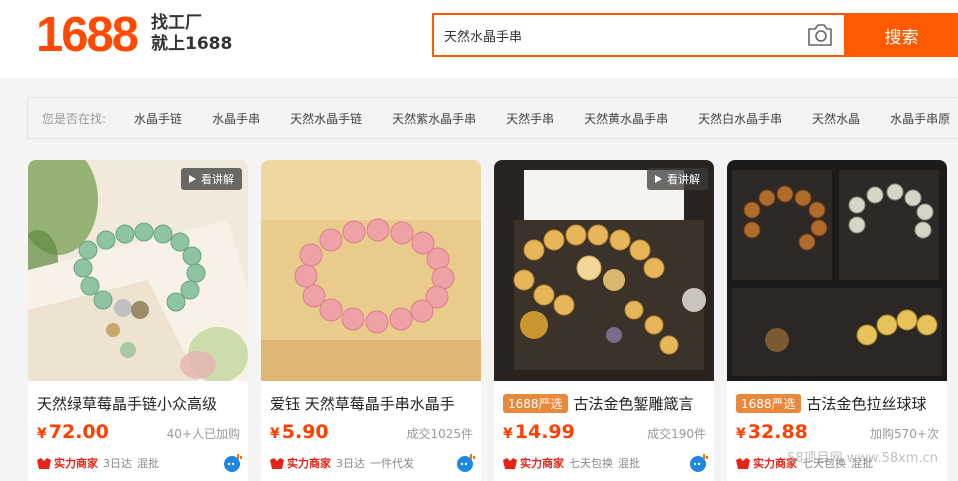 Image resolution: width=958 pixels, height=481 pixels. Describe the element at coordinates (203, 434) in the screenshot. I see `sales-count: 40+人已加购` at that location.